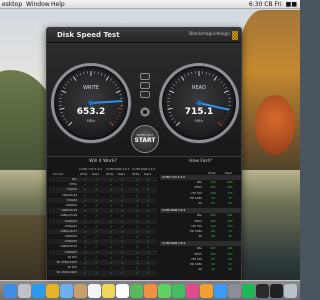  I want to click on safari-icon, so click(38, 291).